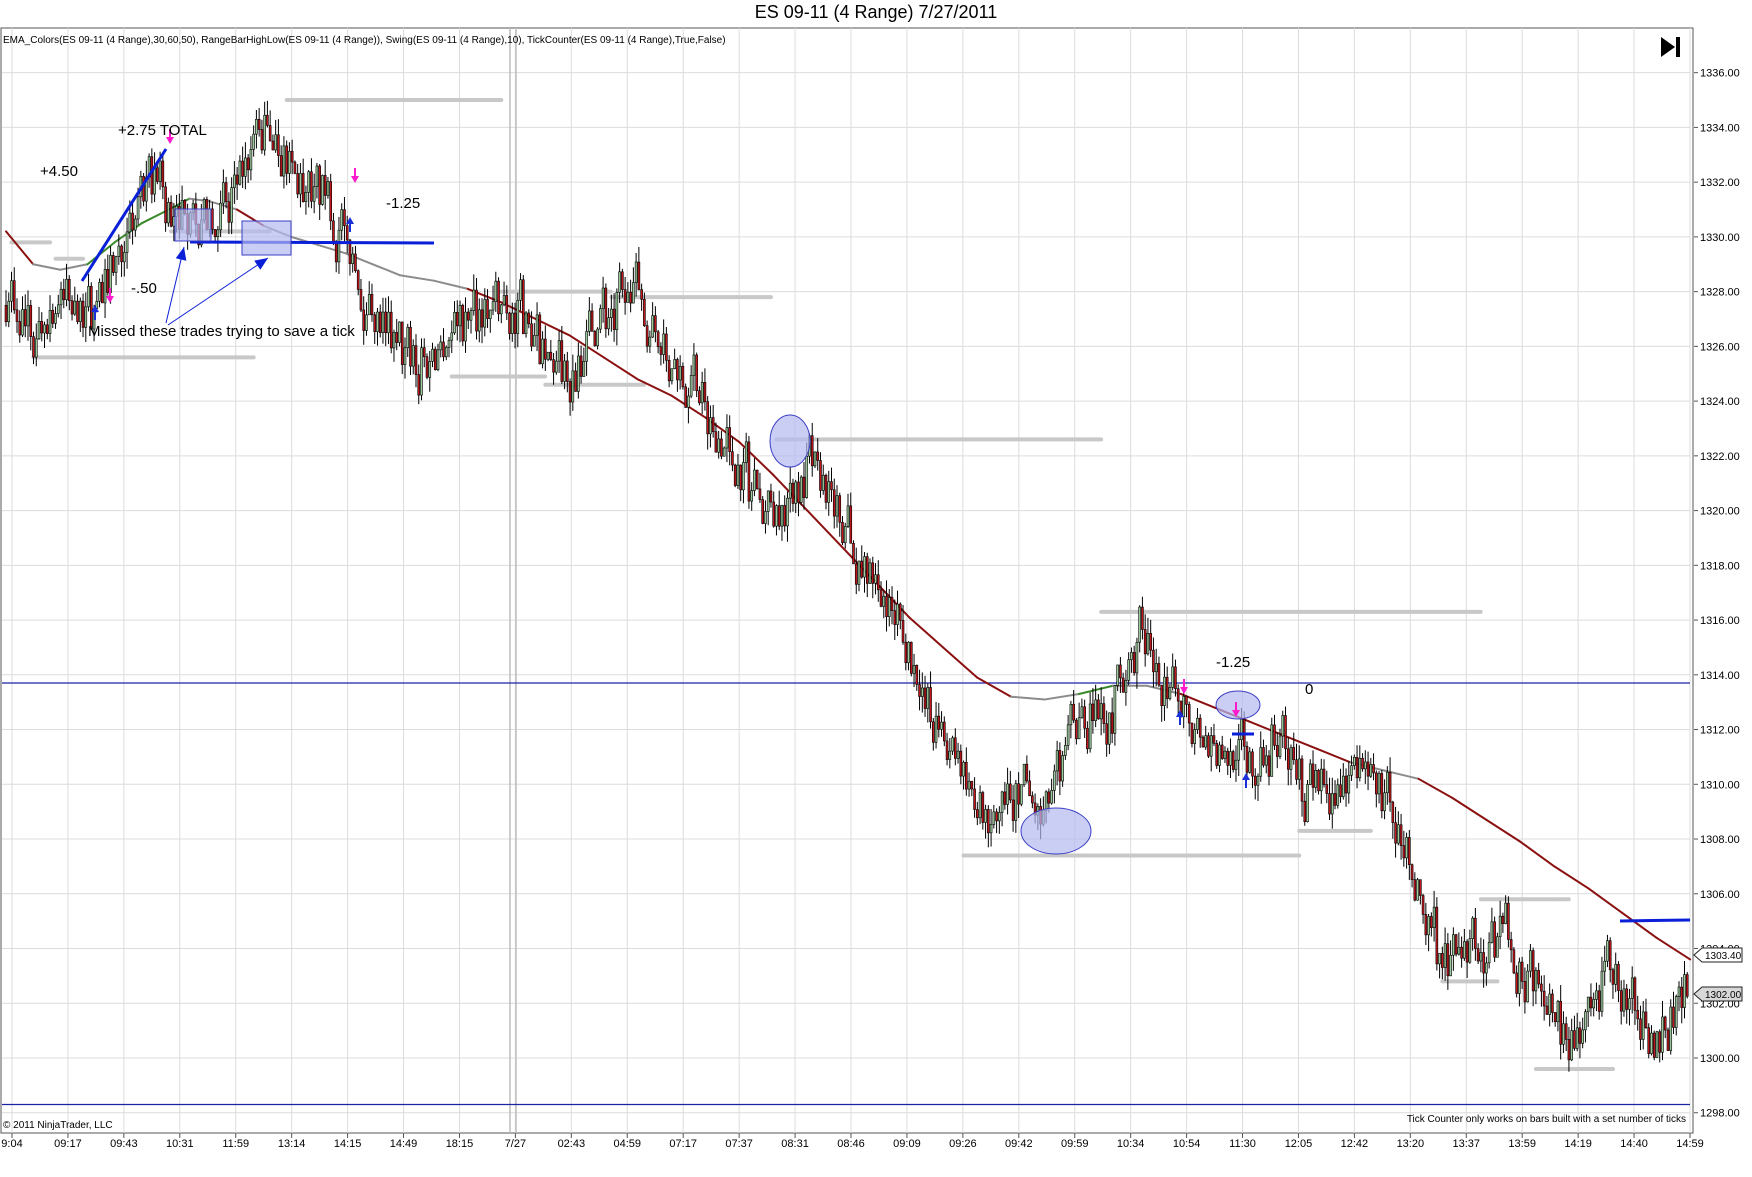 The width and height of the screenshot is (1752, 1177). What do you see at coordinates (1019, 1144) in the screenshot?
I see `time-tick-label: 09:42` at bounding box center [1019, 1144].